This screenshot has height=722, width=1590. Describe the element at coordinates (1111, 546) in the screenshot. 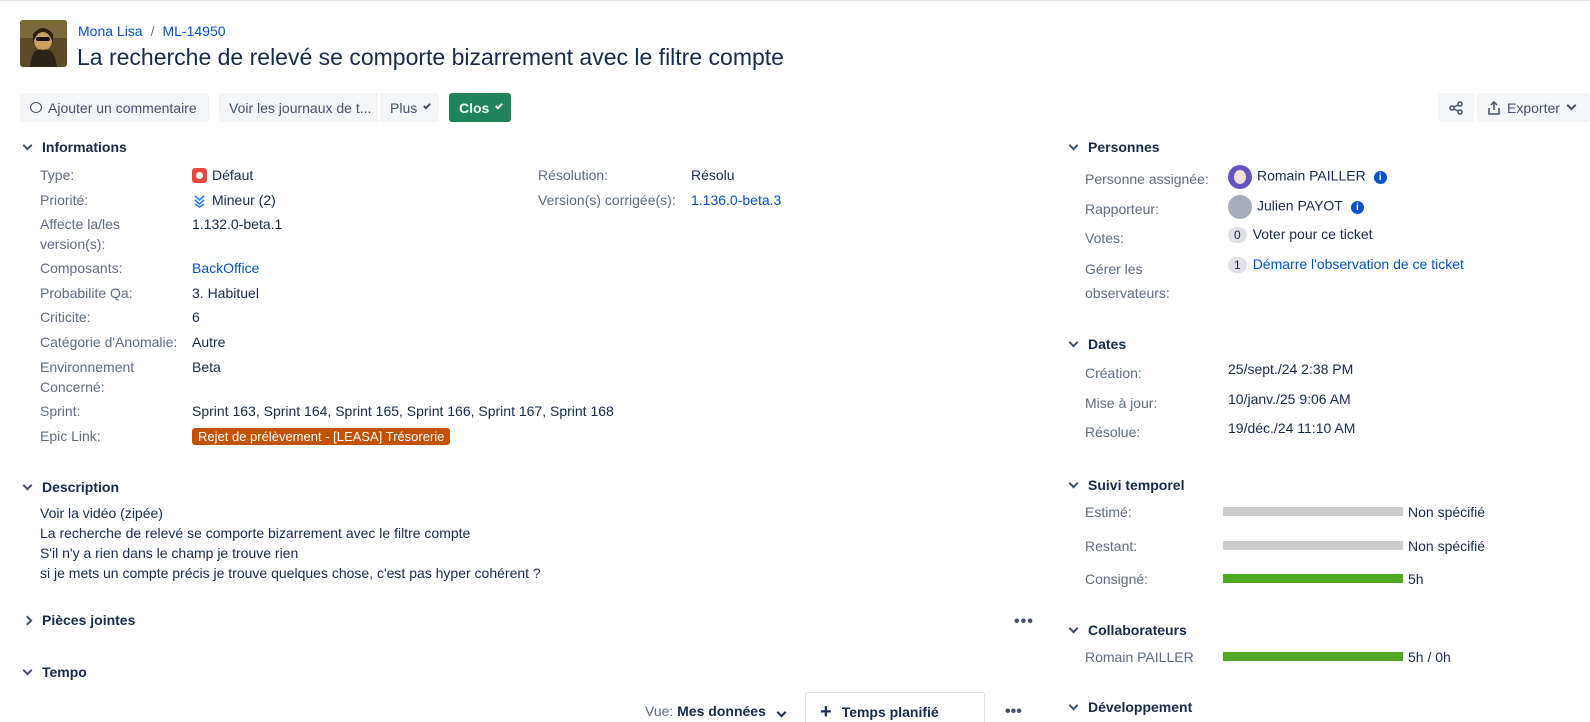

I see `remaining-label: Restant:` at that location.